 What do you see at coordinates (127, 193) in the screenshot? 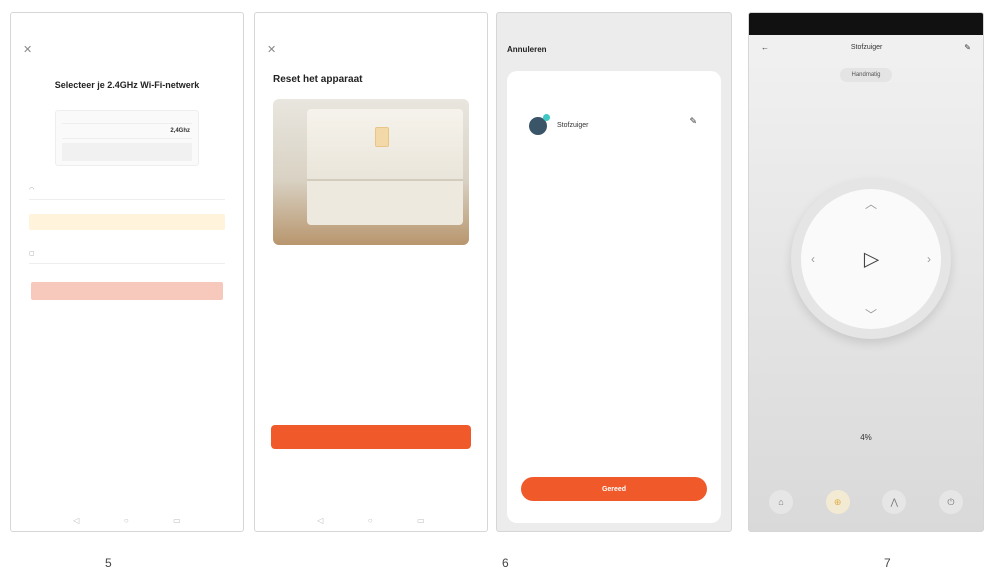
I see `wifi-name-field: ◠` at bounding box center [127, 193].